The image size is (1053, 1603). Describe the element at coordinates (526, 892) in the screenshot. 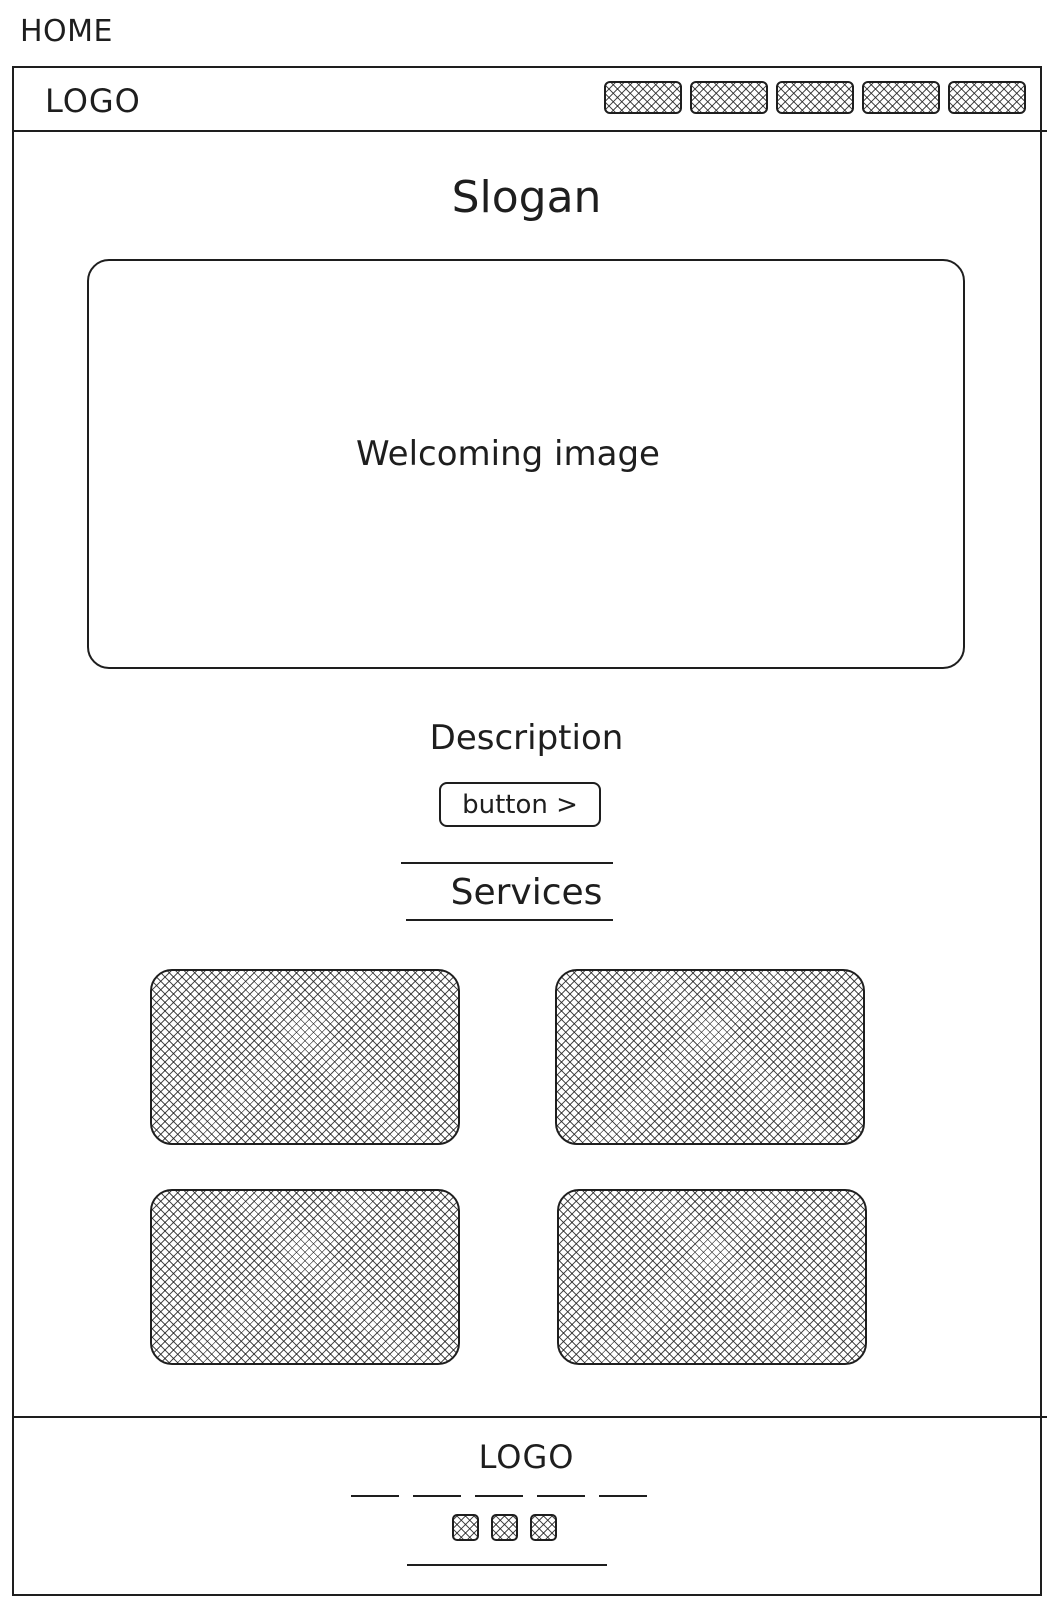

I see `services-title: Services` at that location.